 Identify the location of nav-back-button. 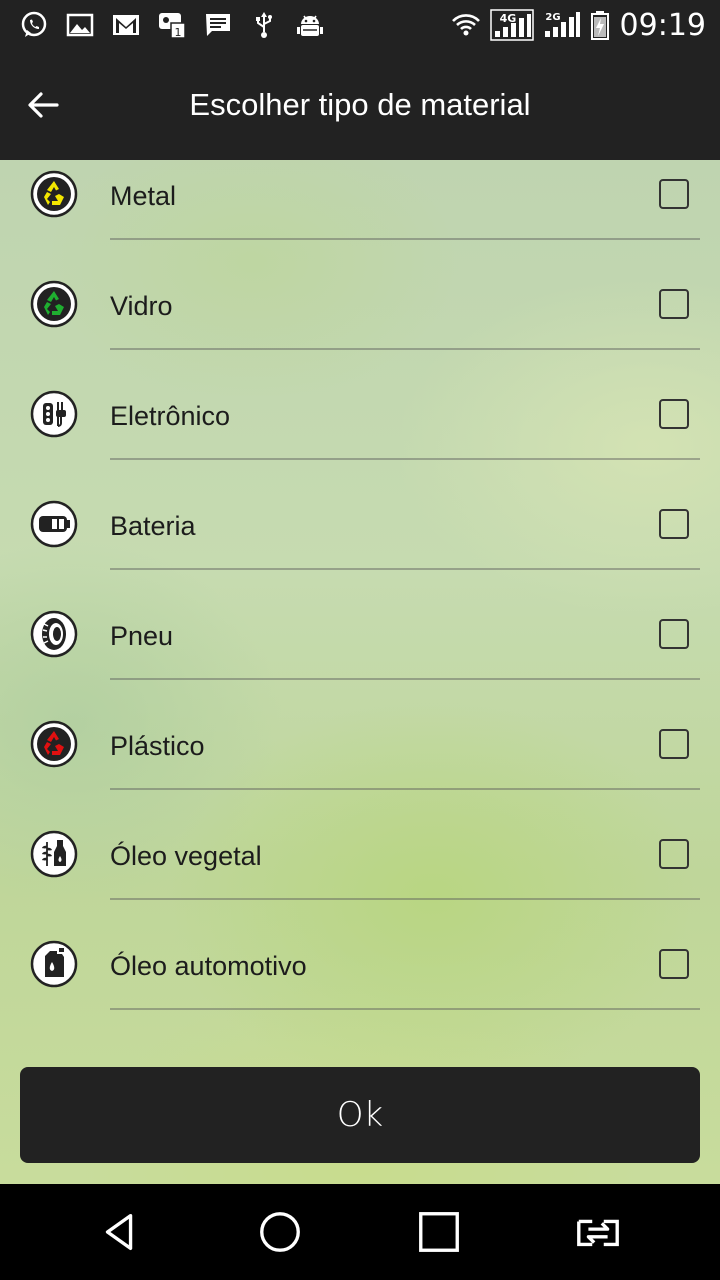
(120, 1232).